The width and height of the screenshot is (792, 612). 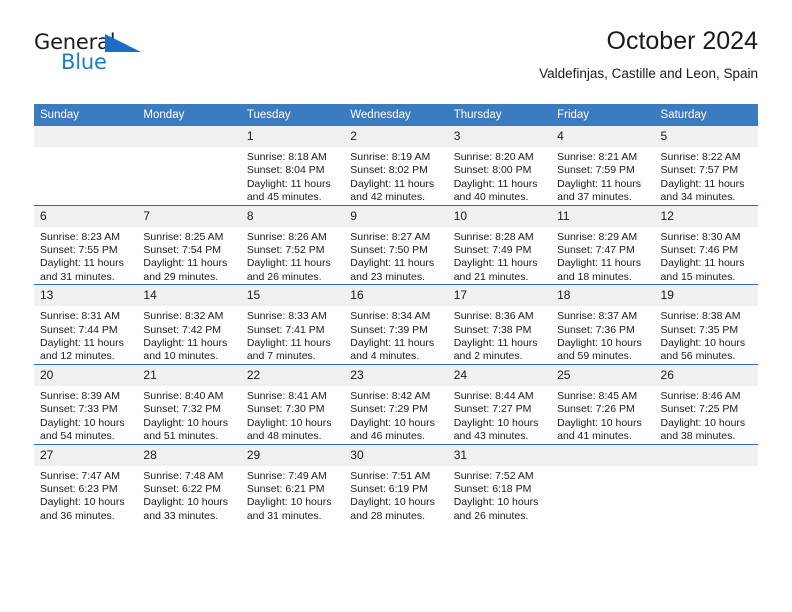 I want to click on day-number: 6, so click(x=86, y=216).